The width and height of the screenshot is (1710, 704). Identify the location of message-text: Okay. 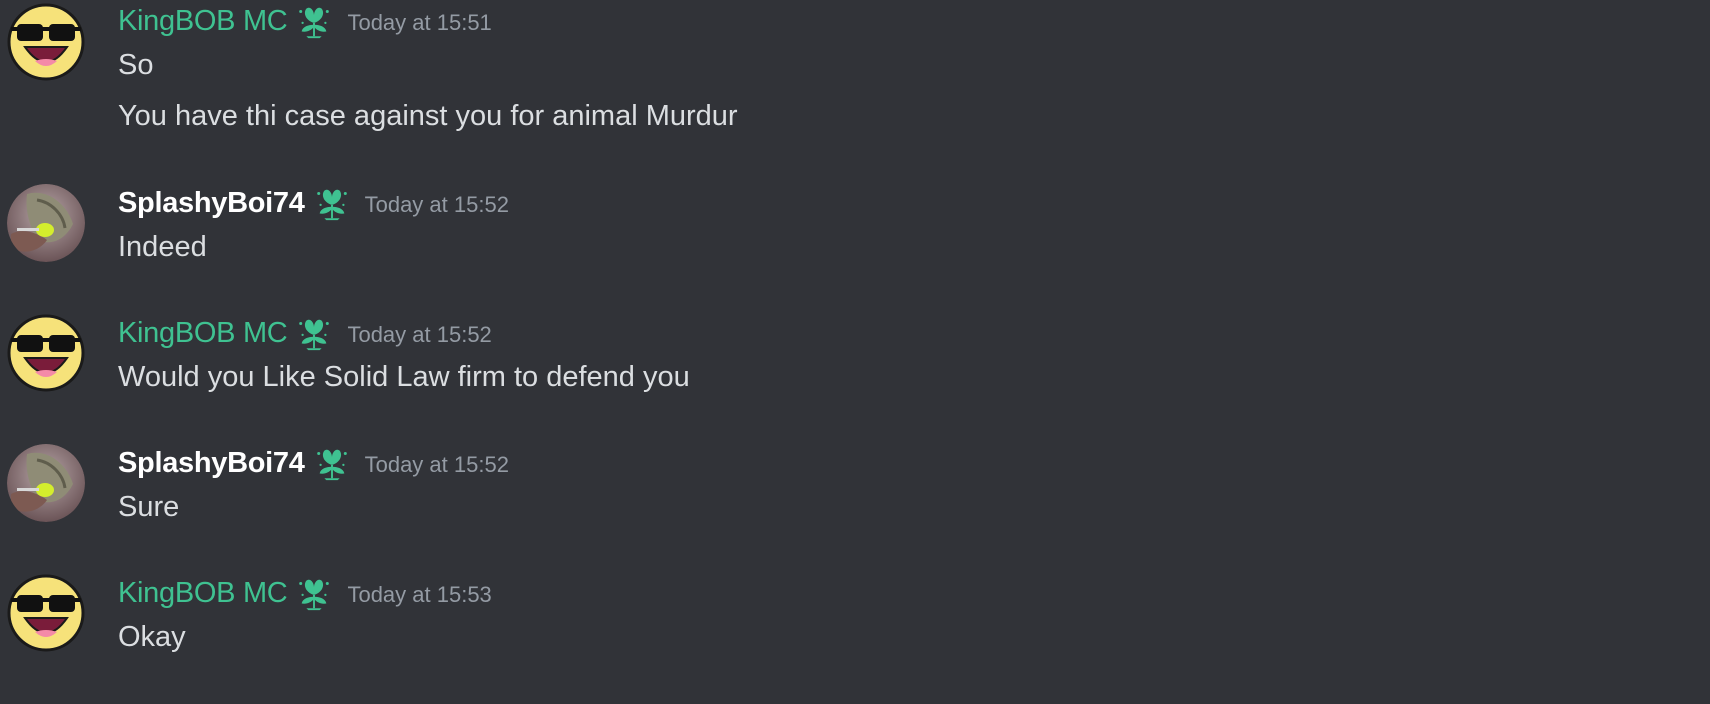
(152, 637).